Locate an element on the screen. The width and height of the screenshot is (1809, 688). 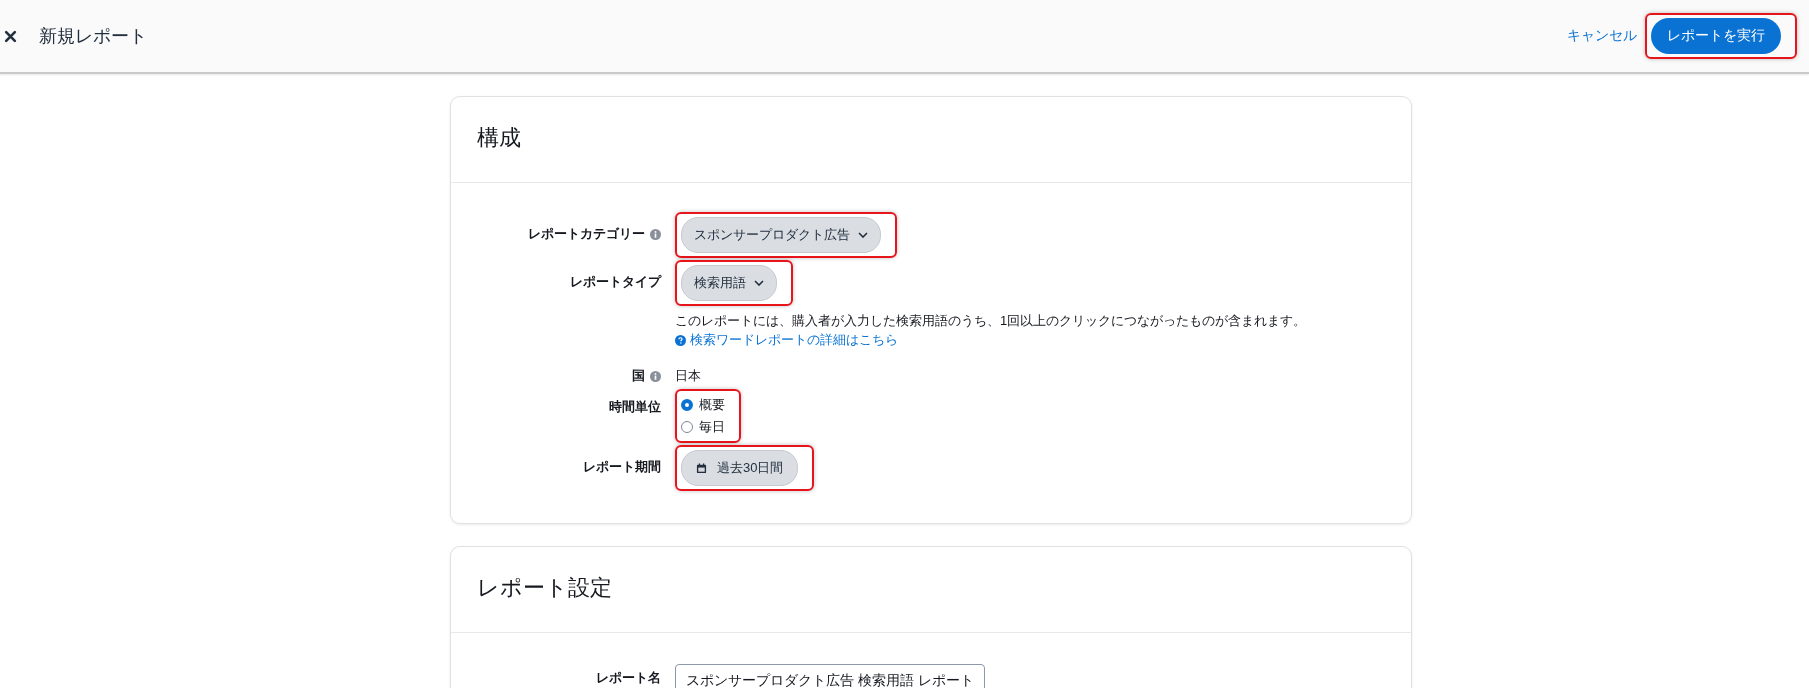
radio-option: 概要 is located at coordinates (703, 405).